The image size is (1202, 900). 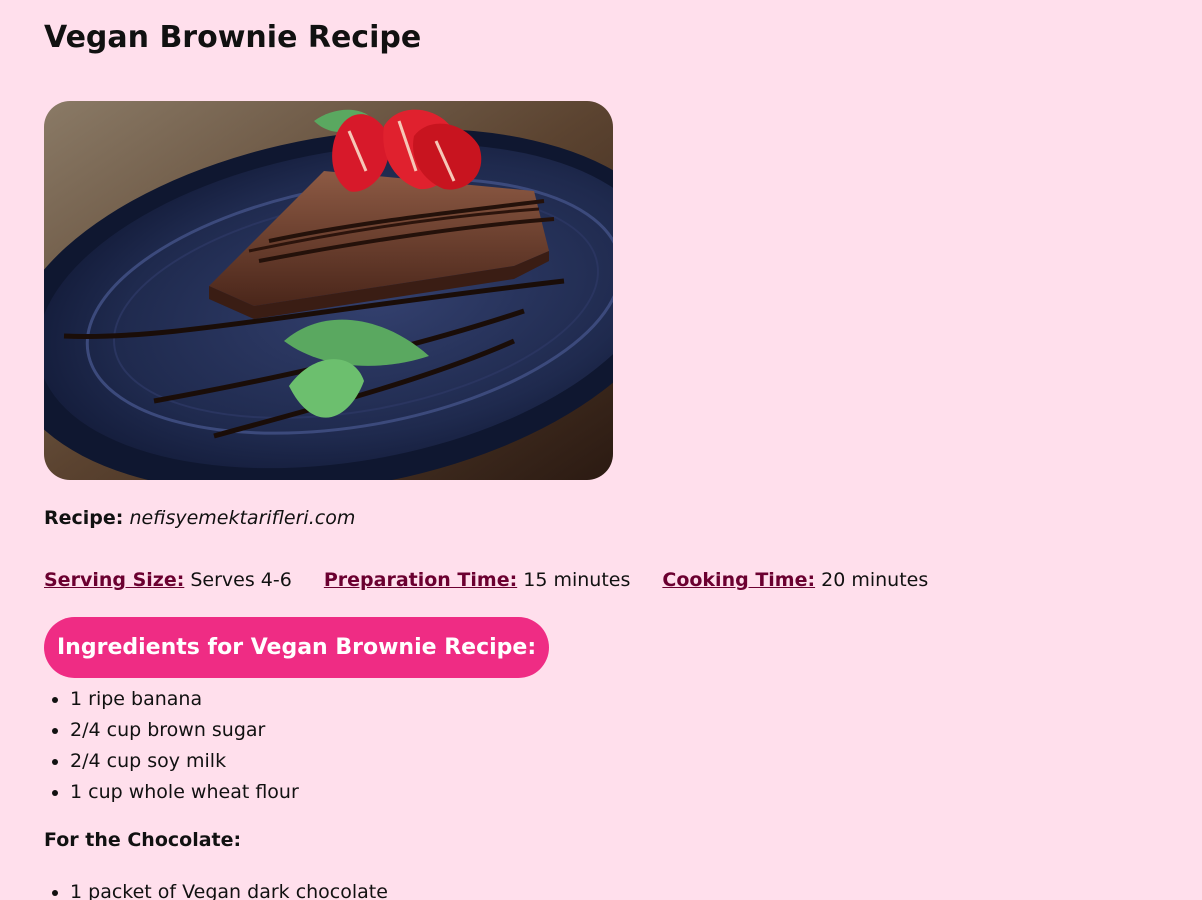 I want to click on preparation-time: Preparation Time: 15 minutes, so click(x=477, y=580).